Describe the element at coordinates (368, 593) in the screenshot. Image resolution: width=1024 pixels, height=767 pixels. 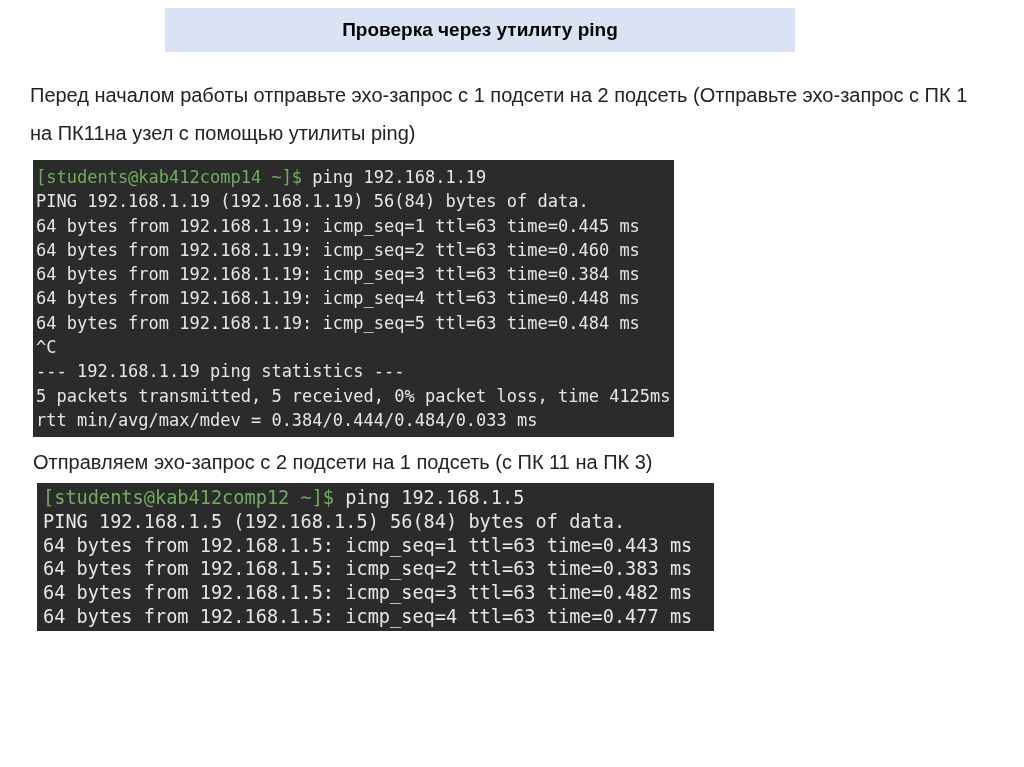
I see `output-line: 64 bytes from 192.168.1.5: icmp_seq=3 ttl=63 time=0.482 ms` at that location.